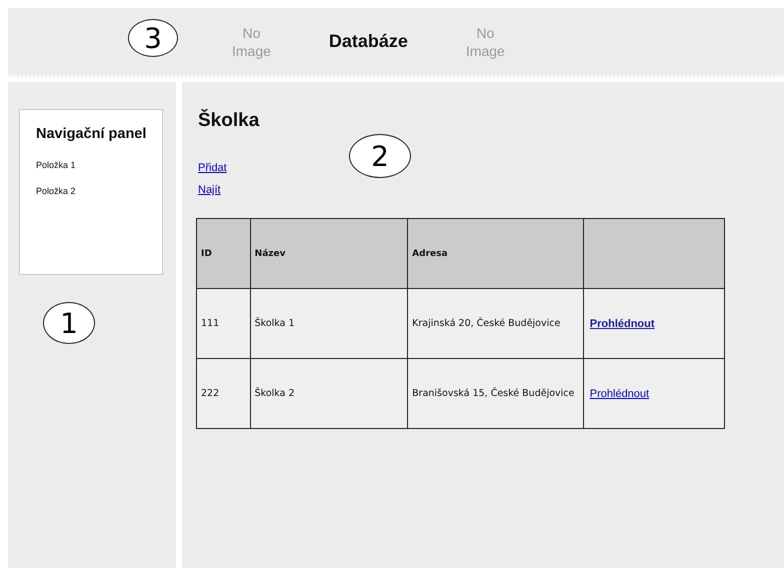  Describe the element at coordinates (153, 38) in the screenshot. I see `callout-number: 3` at that location.